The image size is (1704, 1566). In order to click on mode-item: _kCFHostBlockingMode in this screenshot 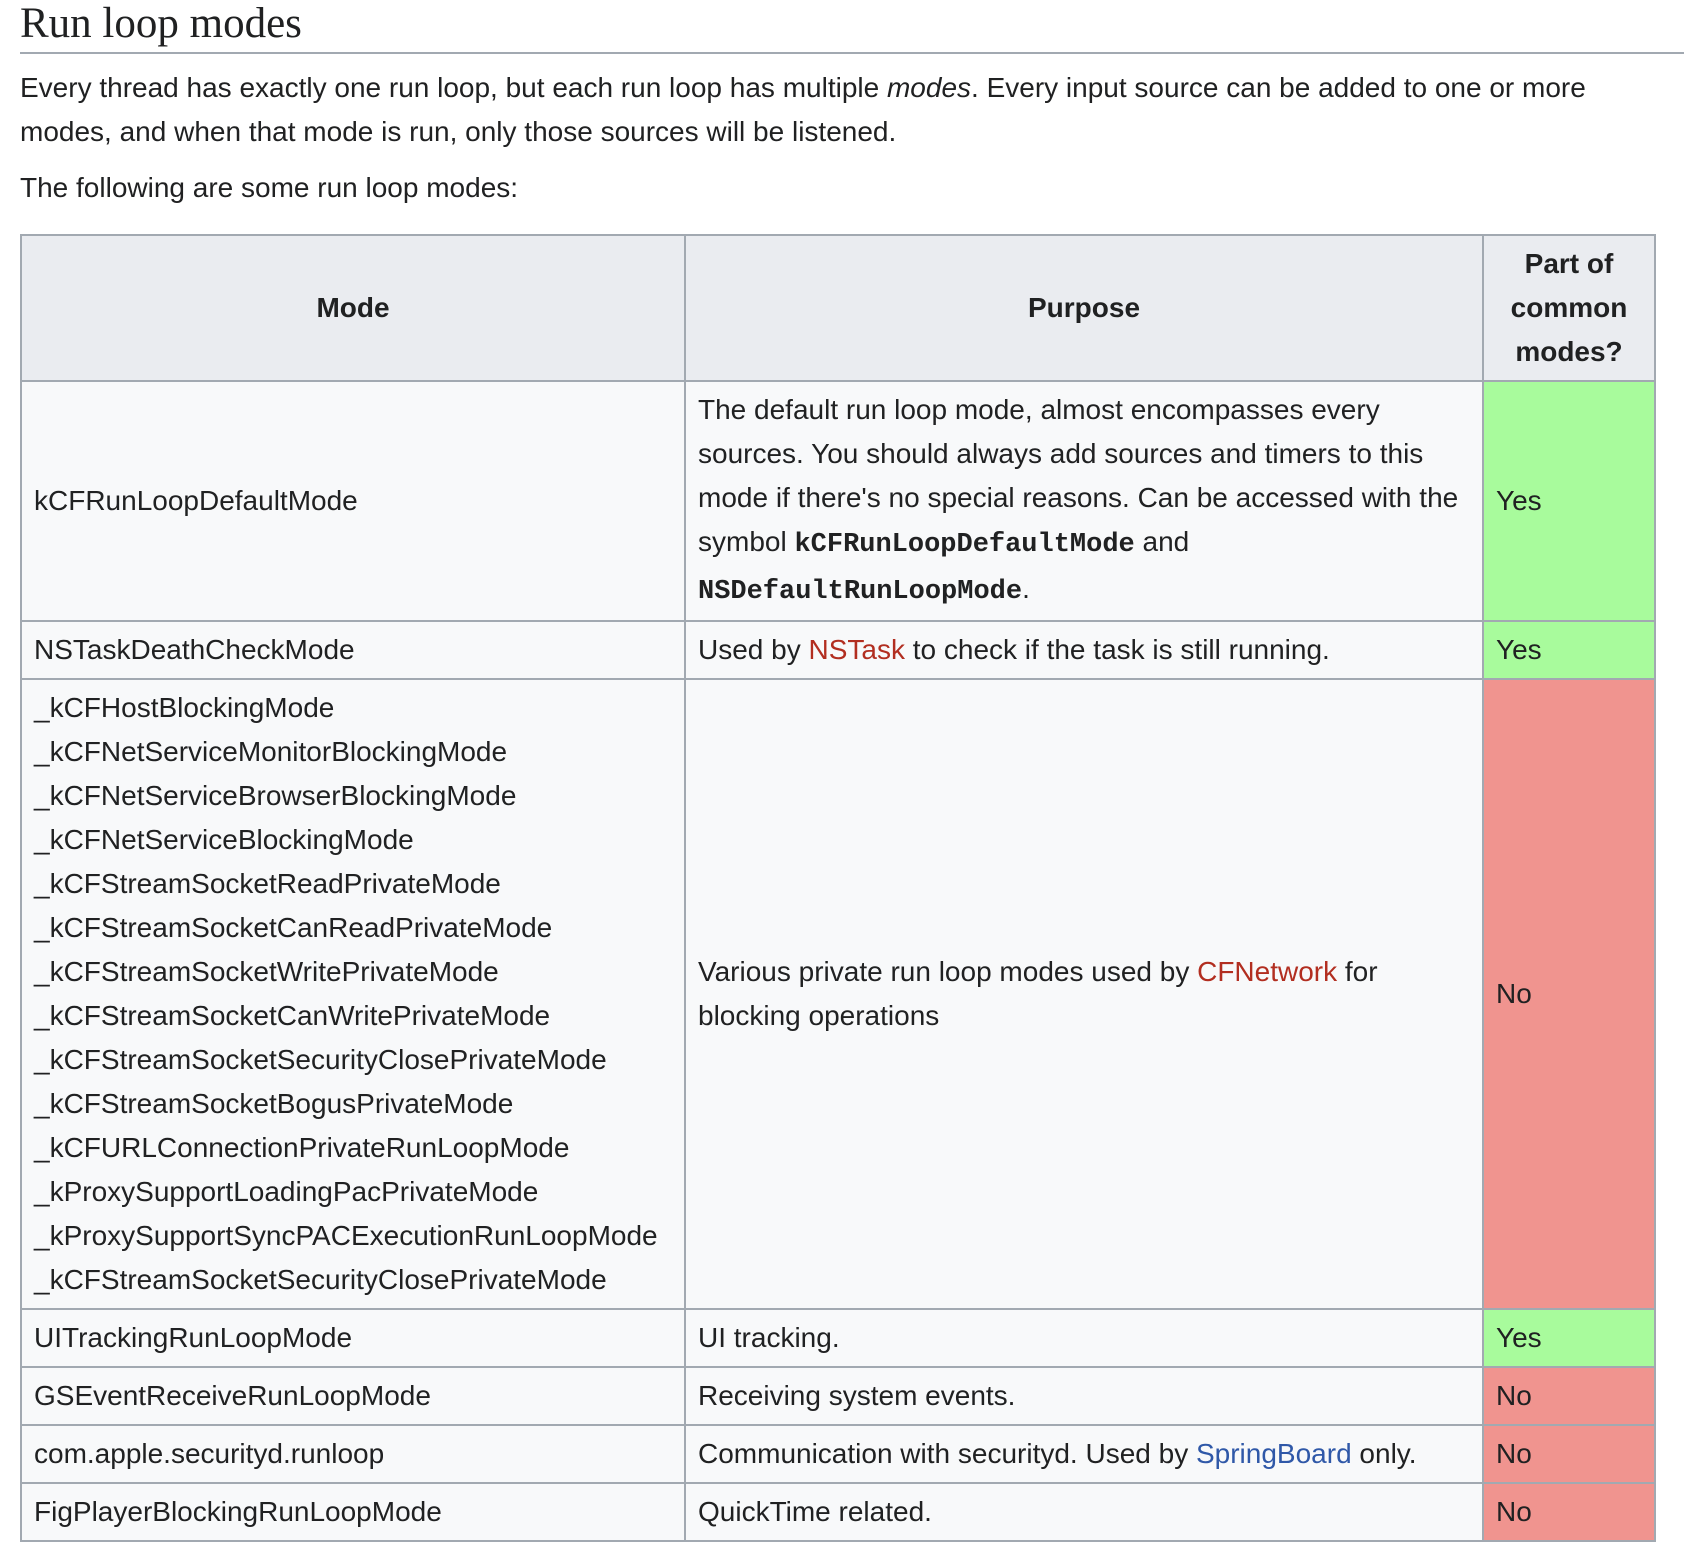, I will do `click(184, 707)`.